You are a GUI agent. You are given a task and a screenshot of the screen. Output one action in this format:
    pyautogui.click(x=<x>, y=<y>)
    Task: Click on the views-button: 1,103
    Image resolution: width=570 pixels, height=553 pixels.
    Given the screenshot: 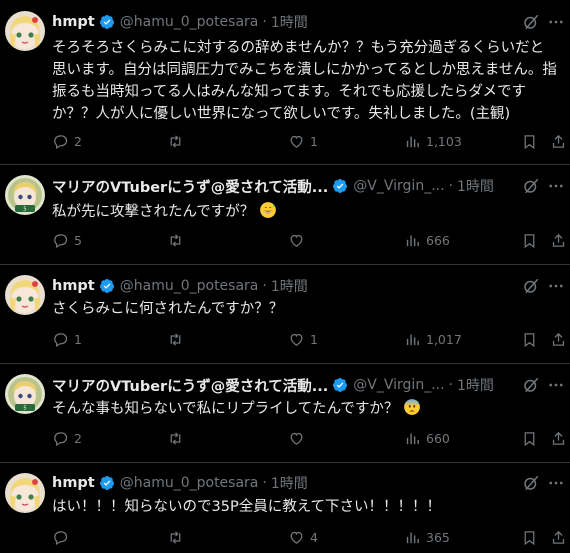 What is the action you would take?
    pyautogui.click(x=433, y=141)
    